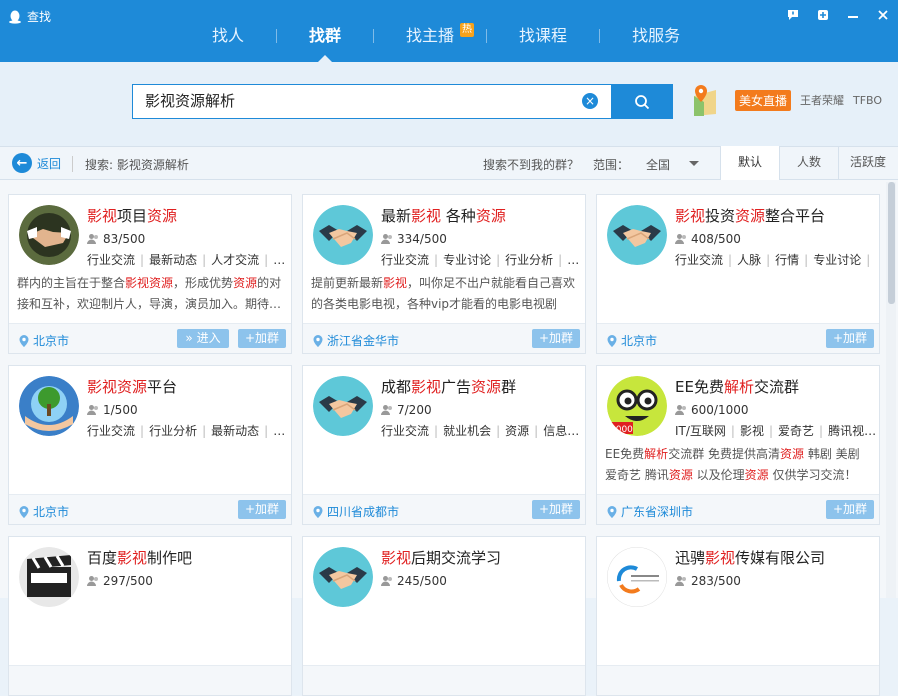 The height and width of the screenshot is (696, 898). I want to click on close-icon, so click(883, 15).